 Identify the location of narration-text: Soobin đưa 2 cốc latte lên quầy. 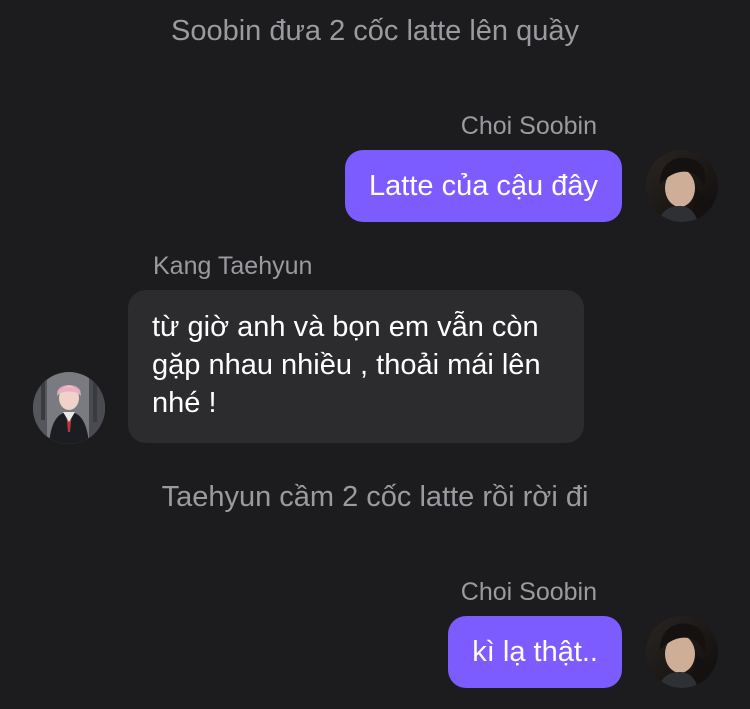
(375, 31).